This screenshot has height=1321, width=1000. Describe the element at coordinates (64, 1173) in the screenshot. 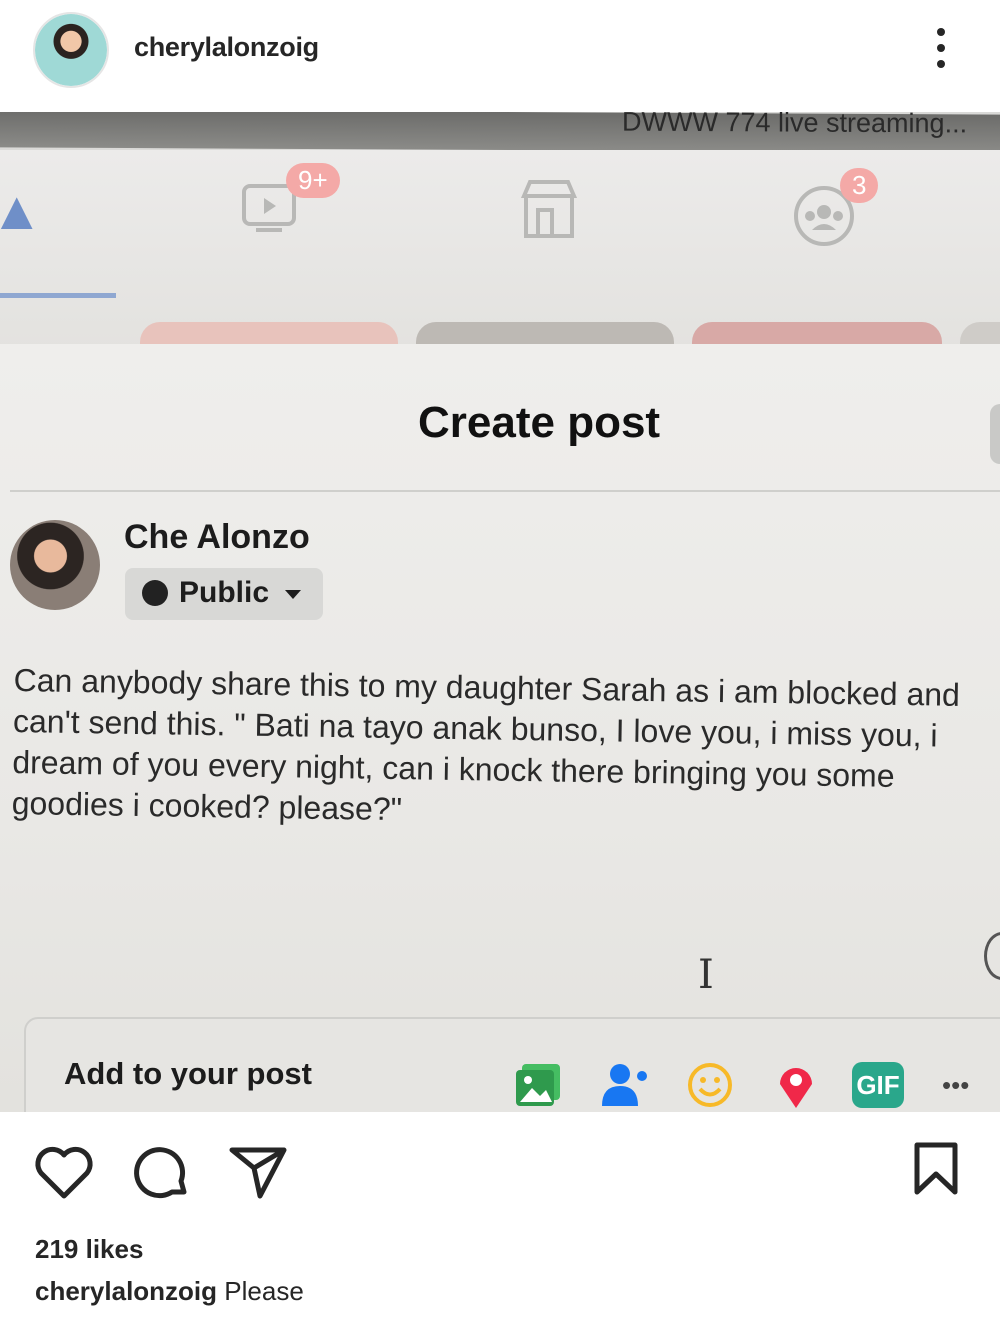

I see `heart-icon` at that location.